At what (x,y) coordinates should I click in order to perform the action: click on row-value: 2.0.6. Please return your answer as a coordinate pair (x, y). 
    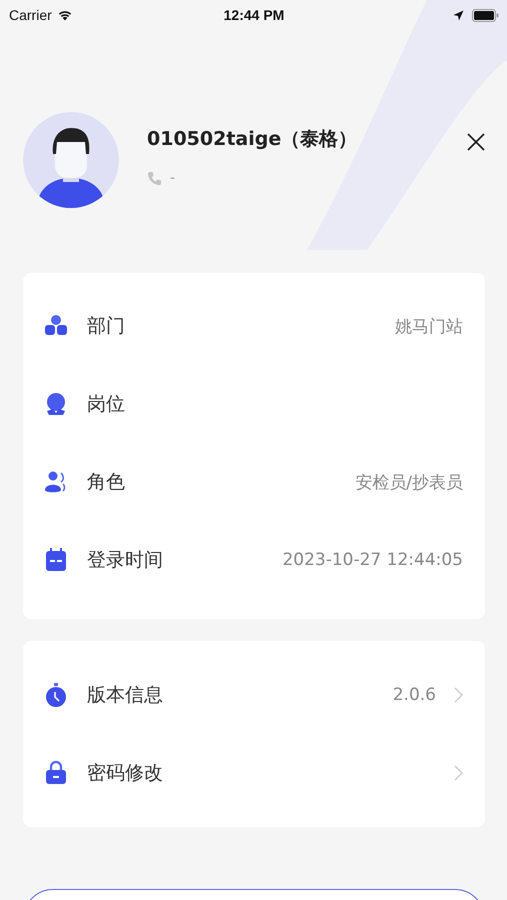
    Looking at the image, I should click on (414, 695).